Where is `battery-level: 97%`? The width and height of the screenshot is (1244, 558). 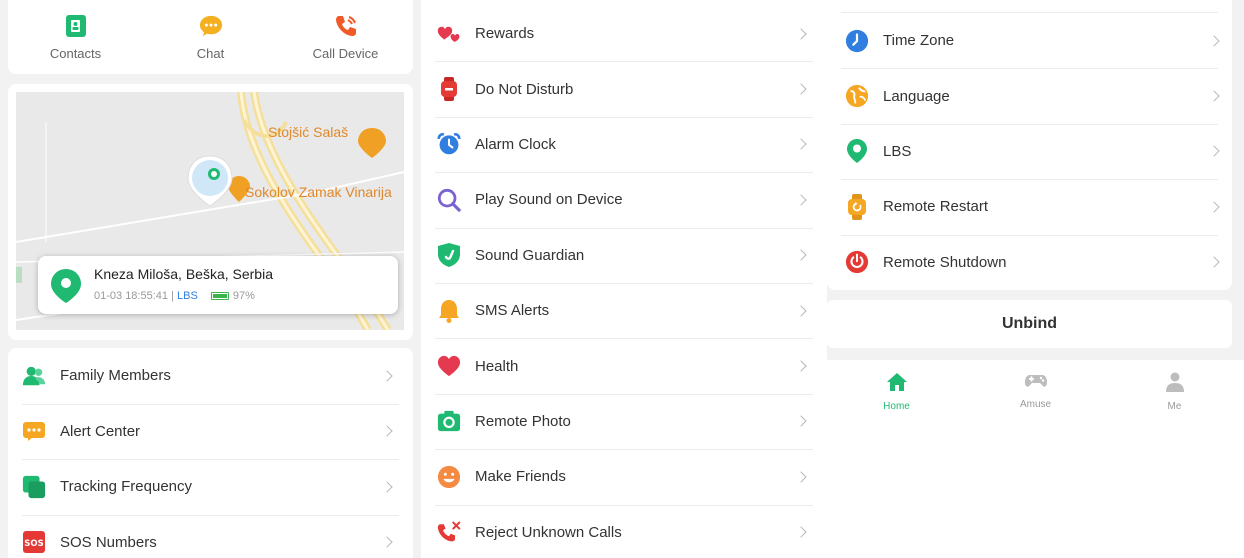 battery-level: 97% is located at coordinates (243, 296).